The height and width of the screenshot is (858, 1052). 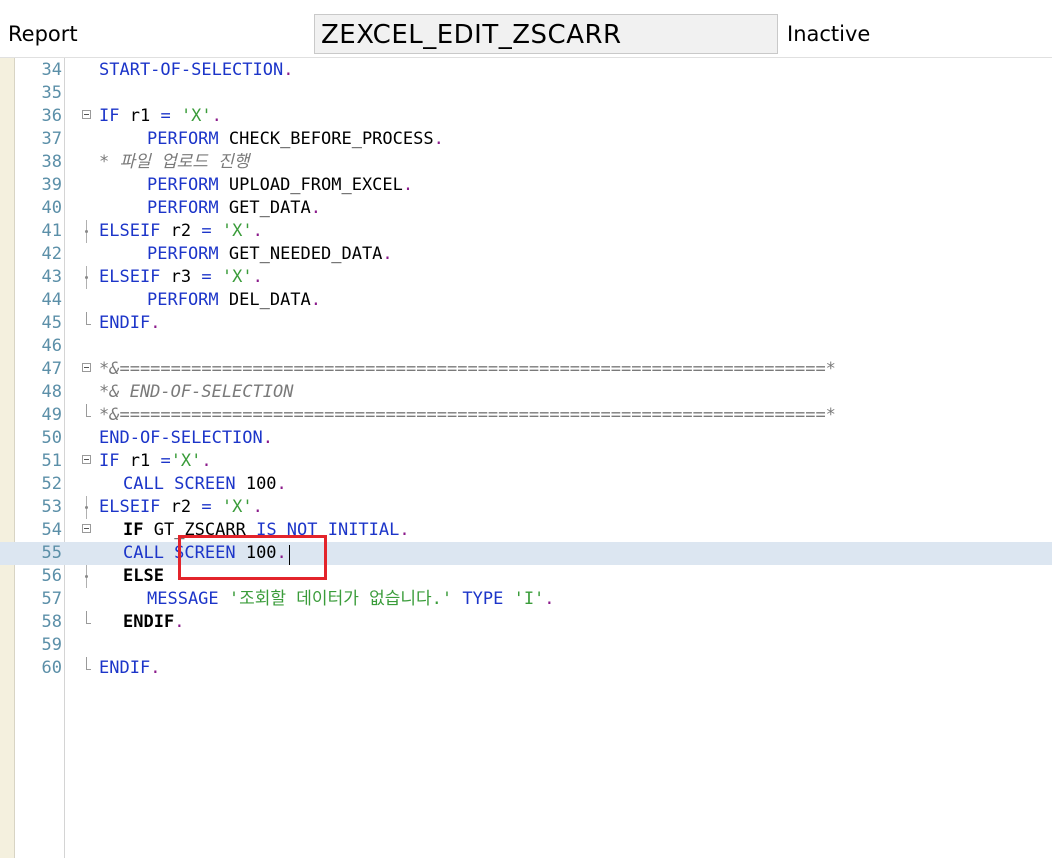 I want to click on keyword-token: ELSEIF, so click(x=130, y=277).